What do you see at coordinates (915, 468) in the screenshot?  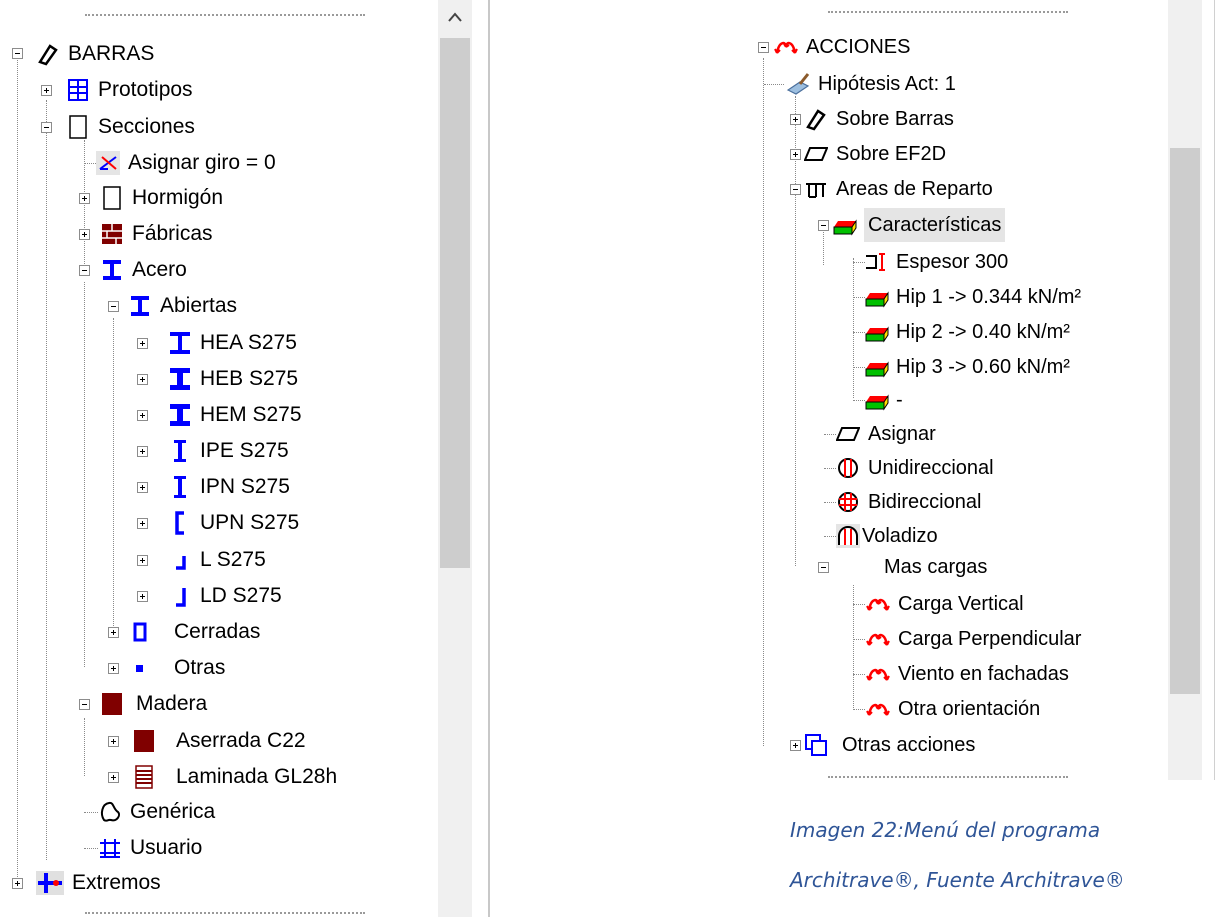 I see `tree-item-unidireccional: Unidireccional` at bounding box center [915, 468].